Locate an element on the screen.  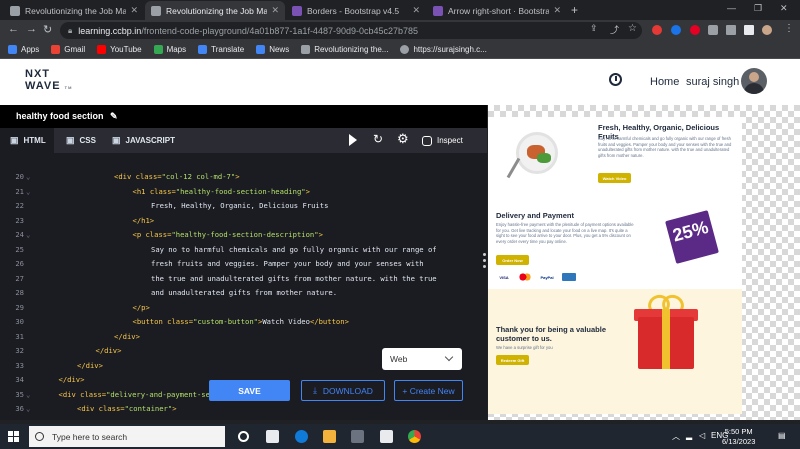
install-icon: ⇪ is located at coordinates (594, 28).